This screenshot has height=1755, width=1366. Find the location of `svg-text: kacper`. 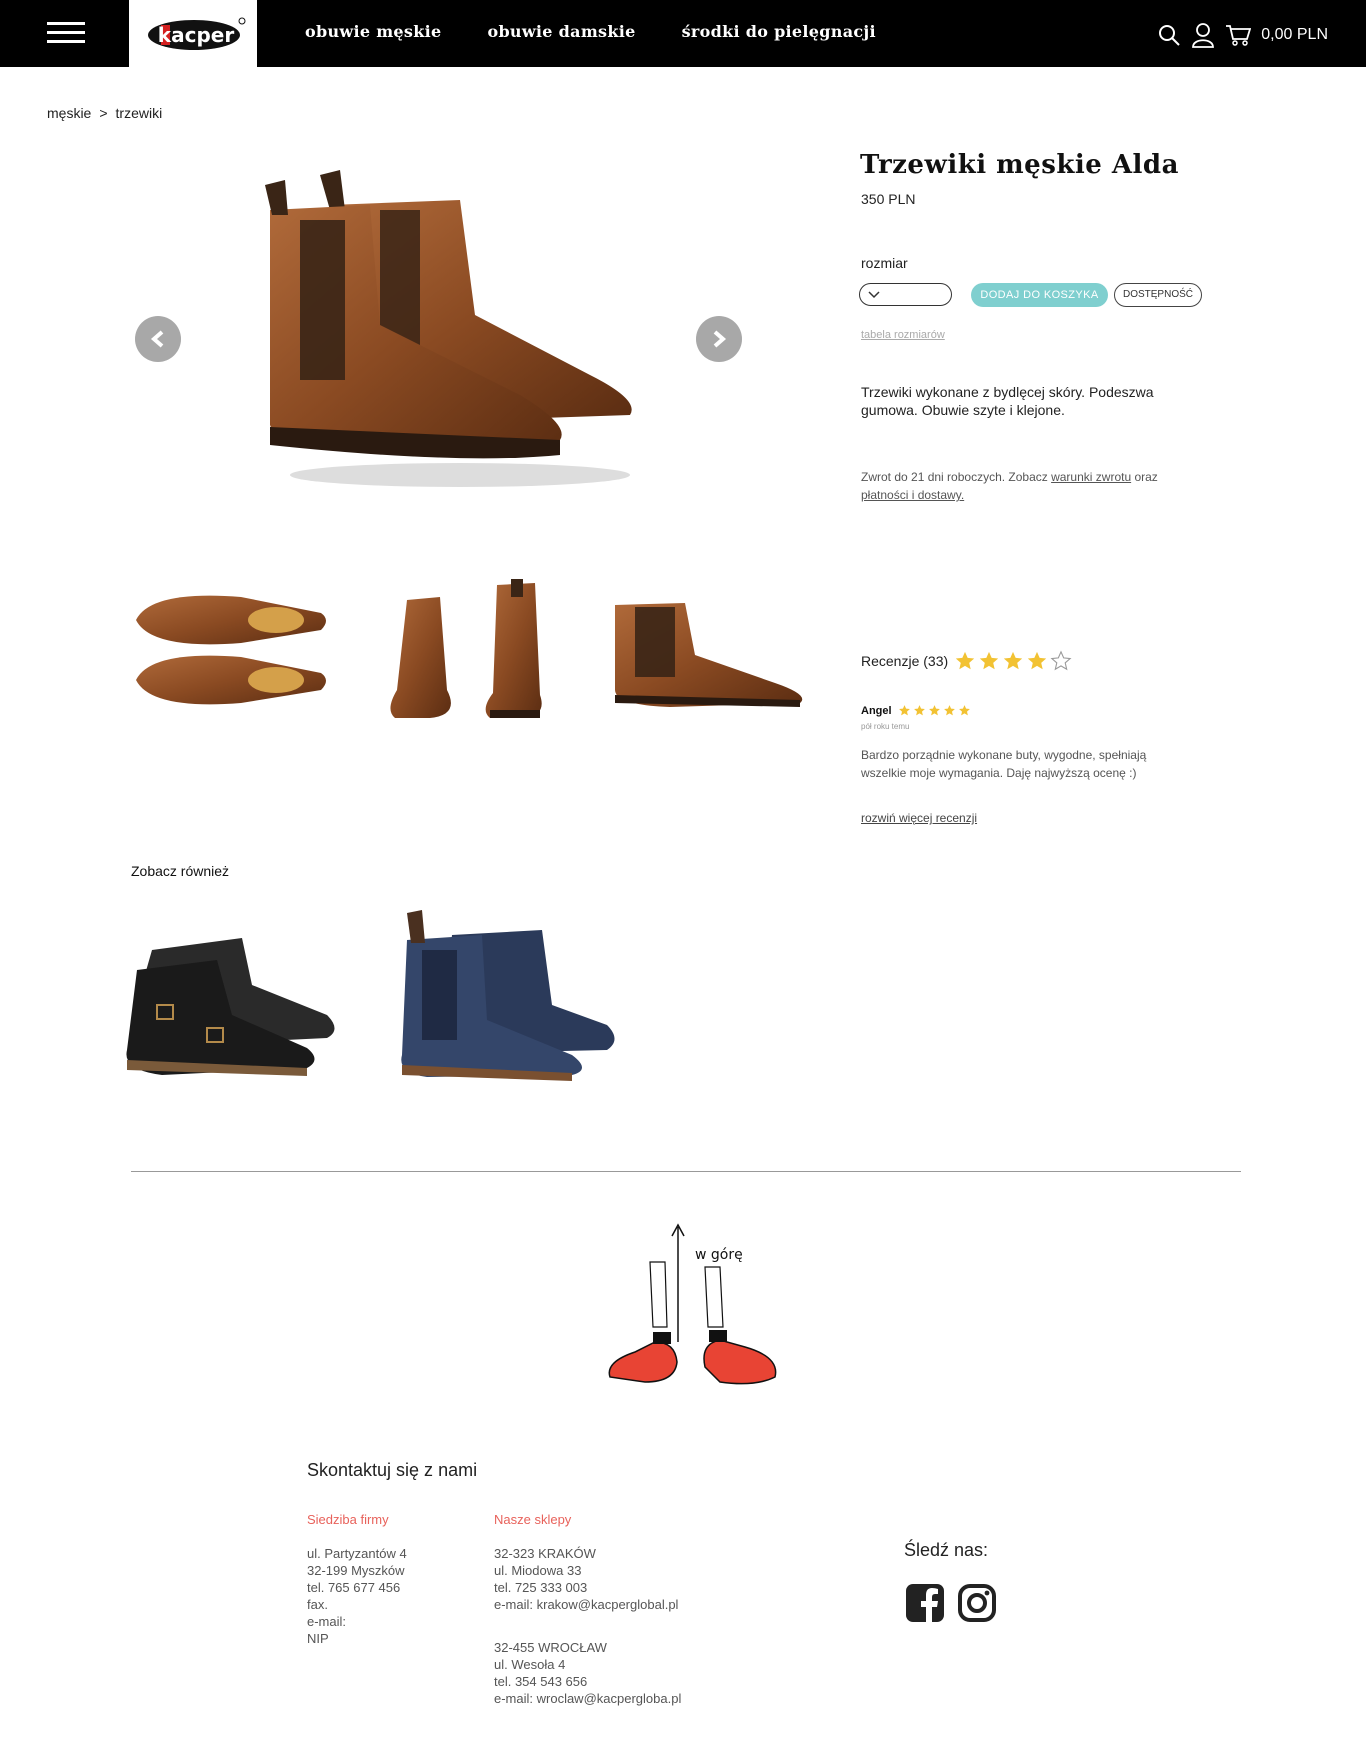

svg-text: kacper is located at coordinates (196, 35).